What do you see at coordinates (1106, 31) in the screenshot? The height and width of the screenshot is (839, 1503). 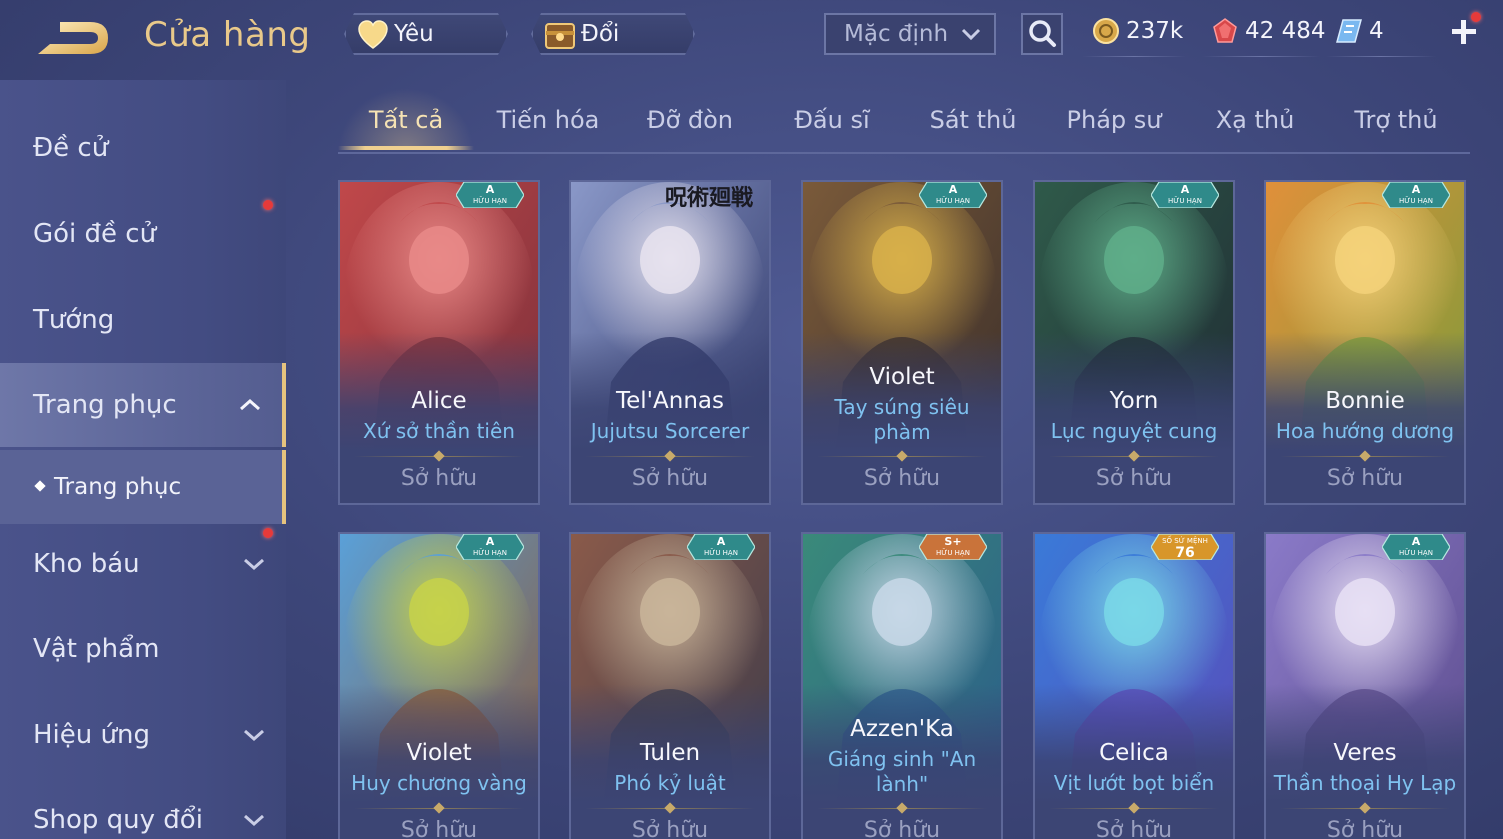 I see `gold-coin-icon` at bounding box center [1106, 31].